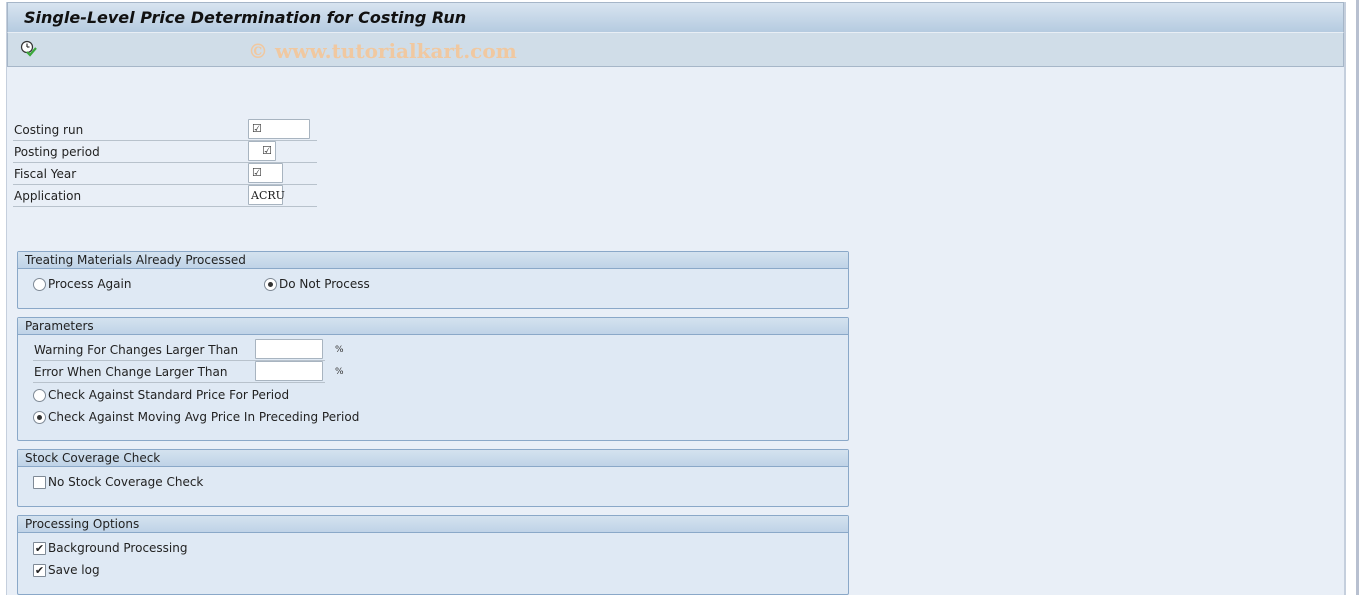 The width and height of the screenshot is (1359, 595). What do you see at coordinates (279, 129) in the screenshot?
I see `costing-run-input: ☑` at bounding box center [279, 129].